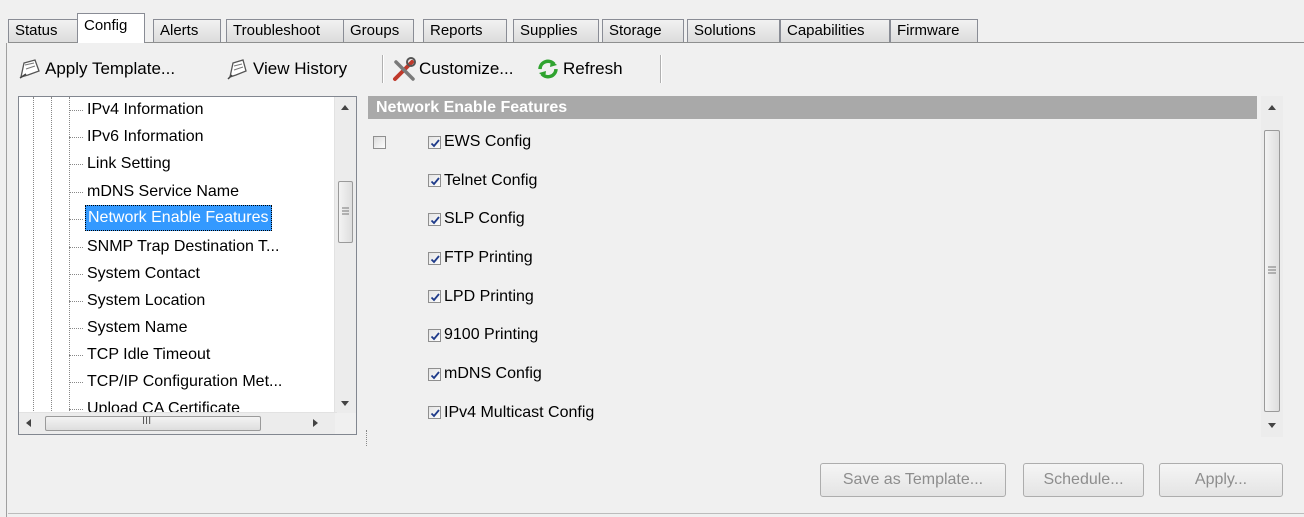 This screenshot has width=1304, height=517. What do you see at coordinates (656, 513) in the screenshot?
I see `bottom-border` at bounding box center [656, 513].